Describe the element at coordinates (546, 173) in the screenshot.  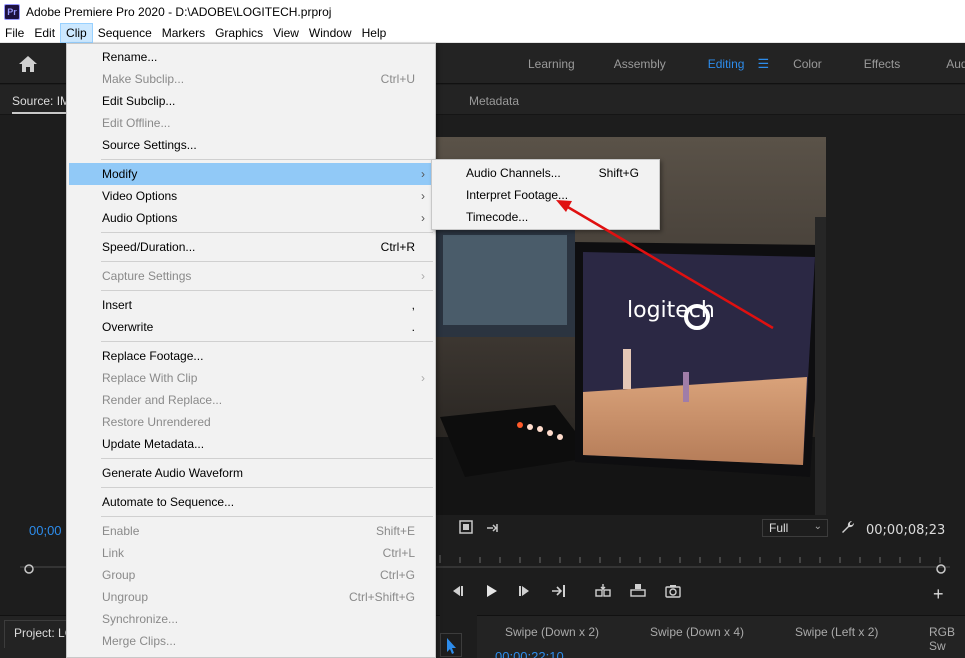
I see `submenu-item-audio-channels: Audio Channels... Shift+G` at that location.